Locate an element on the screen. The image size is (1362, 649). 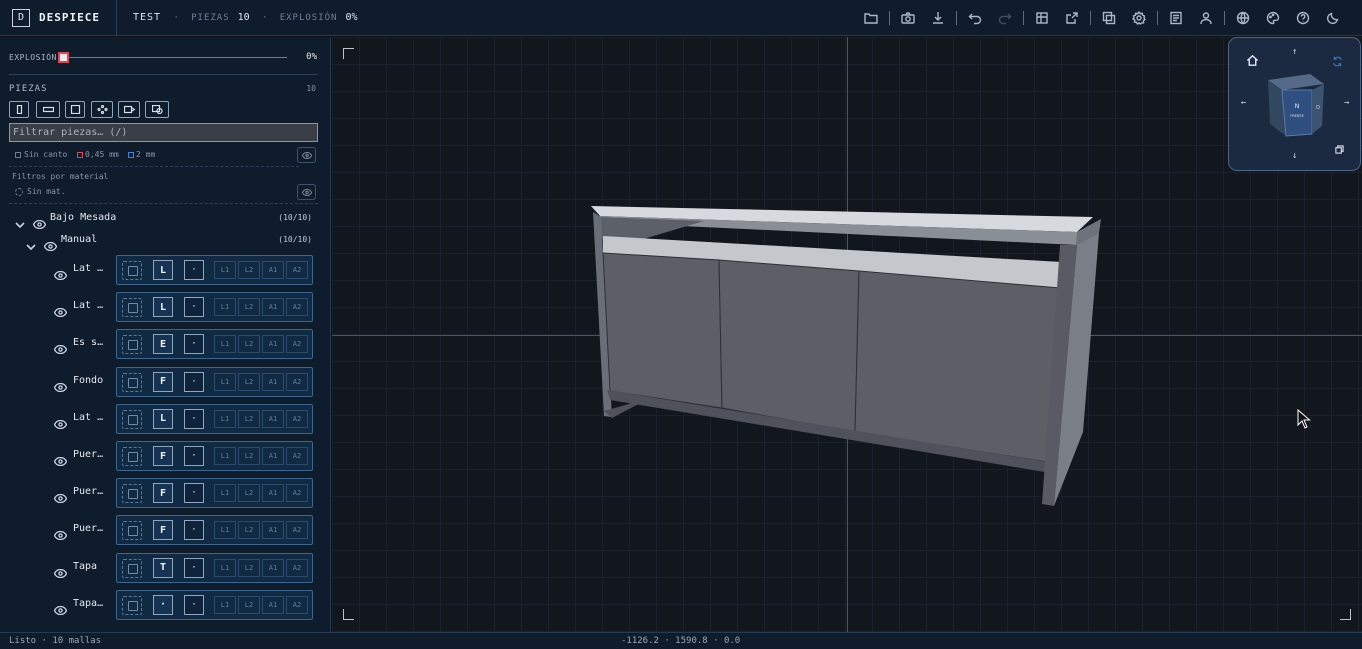
language-icon is located at coordinates (1243, 18).